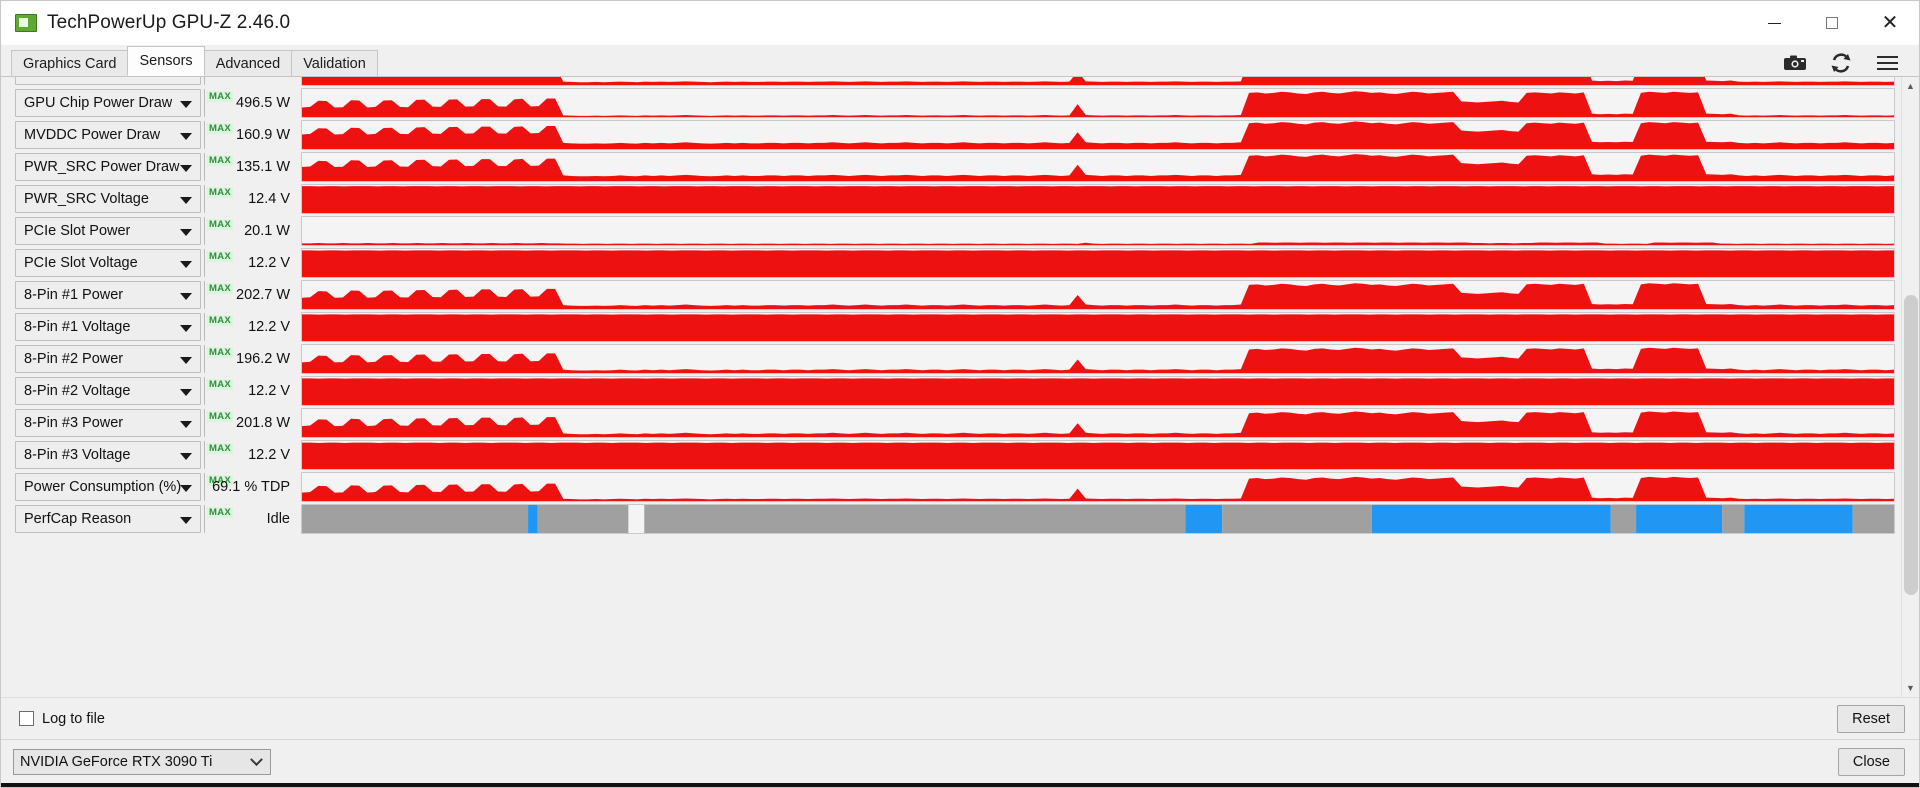 The width and height of the screenshot is (1920, 788). I want to click on log-to-file-checkbox, so click(26, 718).